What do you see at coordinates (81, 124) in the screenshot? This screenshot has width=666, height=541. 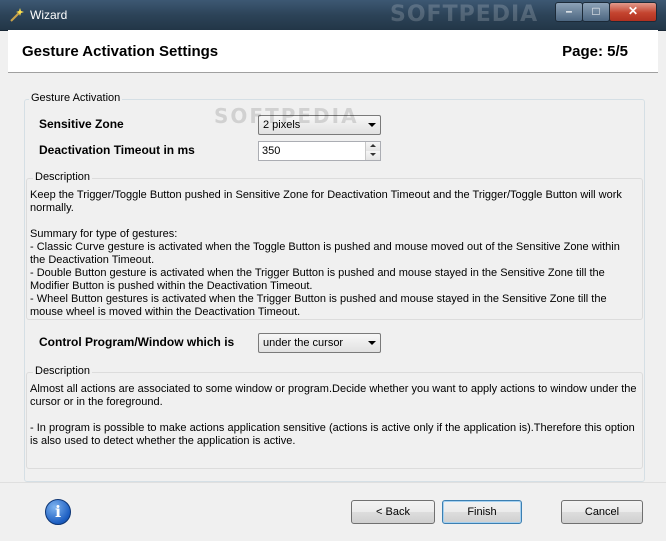 I see `sensitive-zone-label: Sensitive Zone` at bounding box center [81, 124].